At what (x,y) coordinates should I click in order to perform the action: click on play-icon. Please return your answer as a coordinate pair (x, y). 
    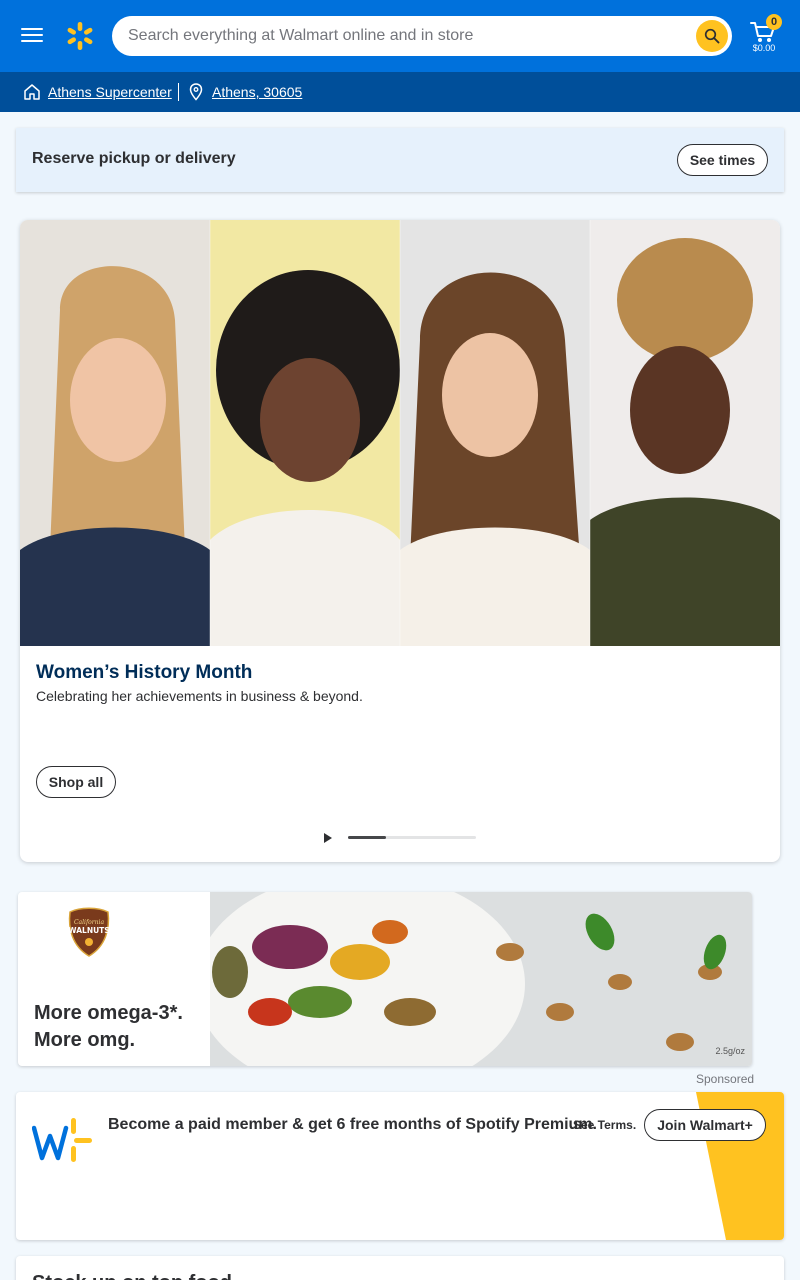
    Looking at the image, I should click on (328, 838).